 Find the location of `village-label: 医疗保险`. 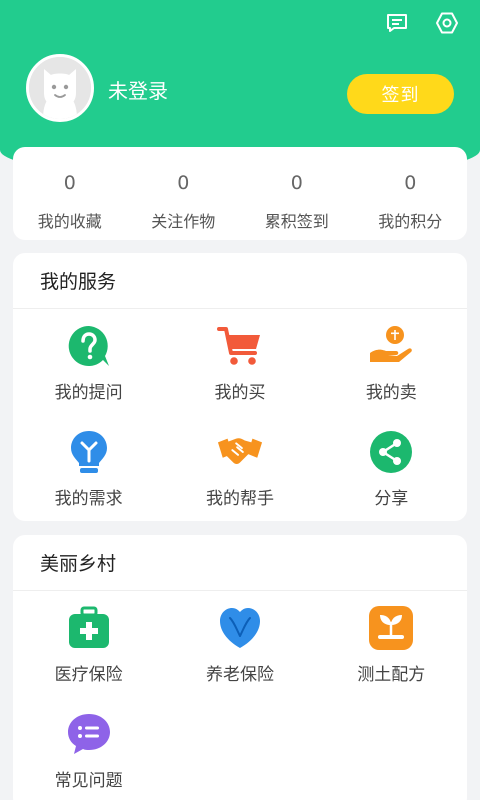

village-label: 医疗保险 is located at coordinates (88, 675).